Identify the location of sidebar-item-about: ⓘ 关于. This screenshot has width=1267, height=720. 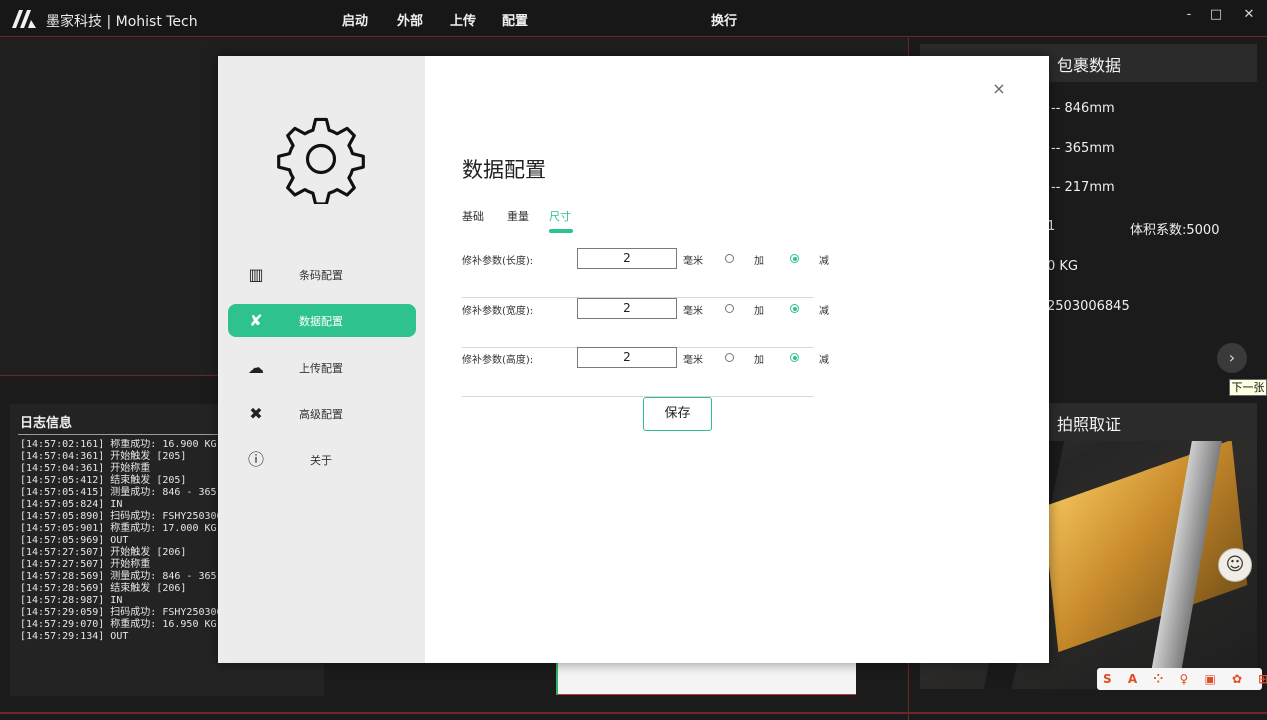
(322, 459).